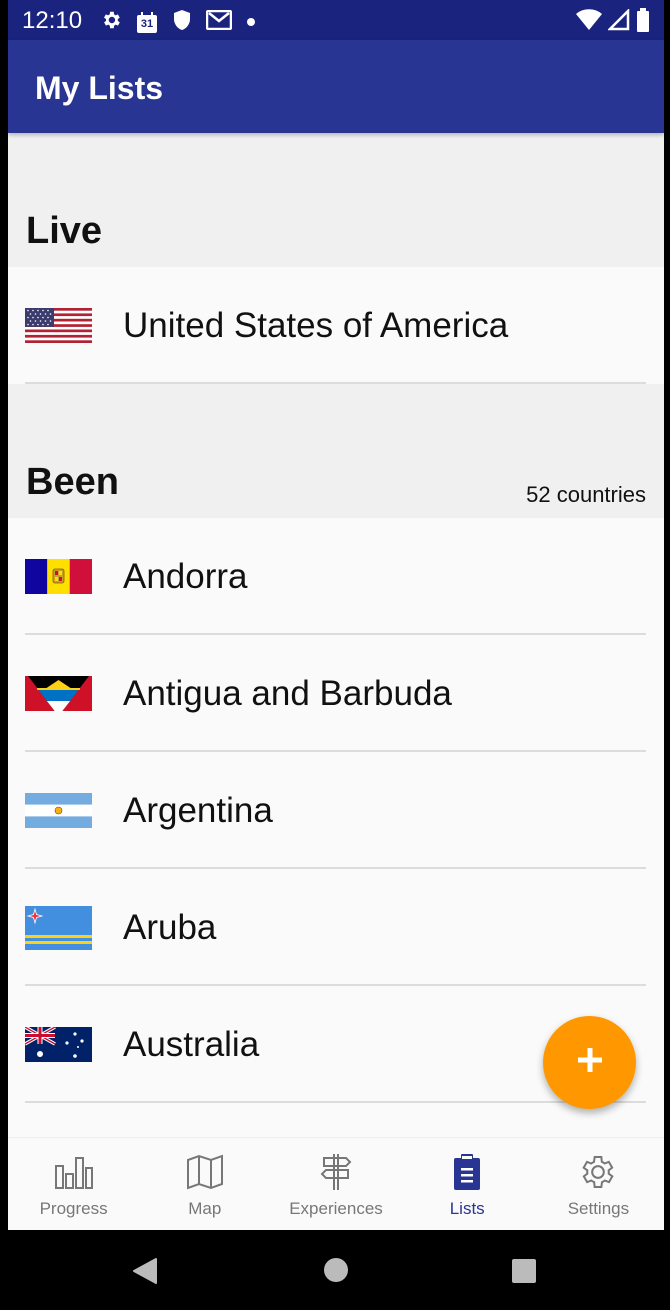  Describe the element at coordinates (191, 1044) in the screenshot. I see `country-name: Australia` at that location.